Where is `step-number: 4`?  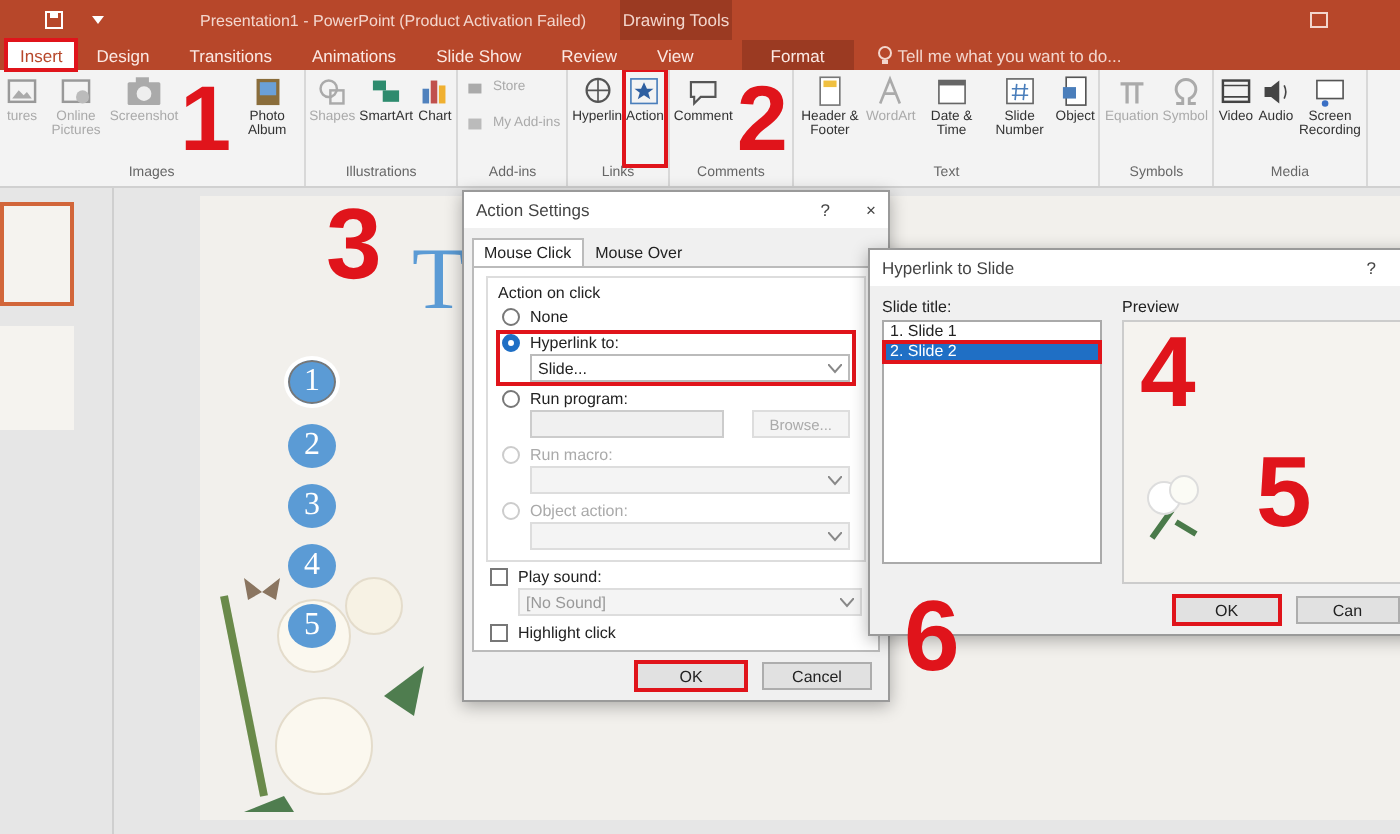 step-number: 4 is located at coordinates (1168, 372).